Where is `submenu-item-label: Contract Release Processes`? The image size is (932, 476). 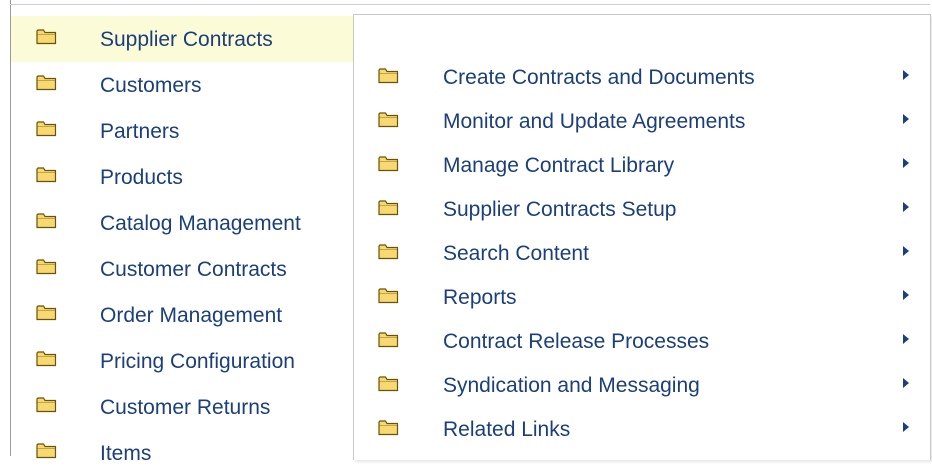
submenu-item-label: Contract Release Processes is located at coordinates (576, 341).